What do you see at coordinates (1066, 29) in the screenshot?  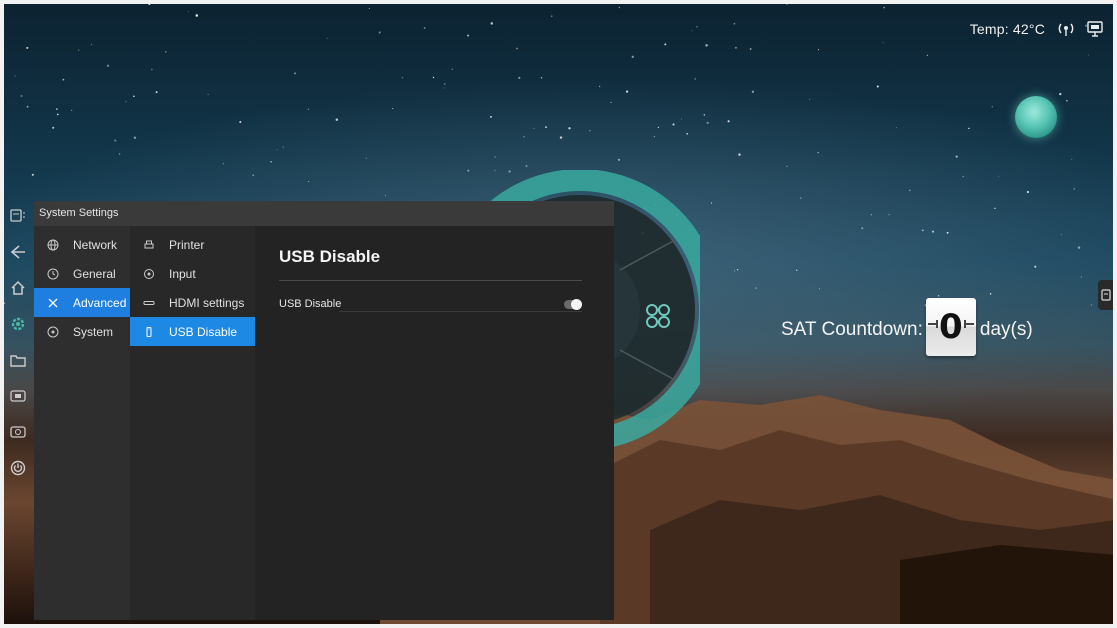 I see `wifi-hotspot-icon` at bounding box center [1066, 29].